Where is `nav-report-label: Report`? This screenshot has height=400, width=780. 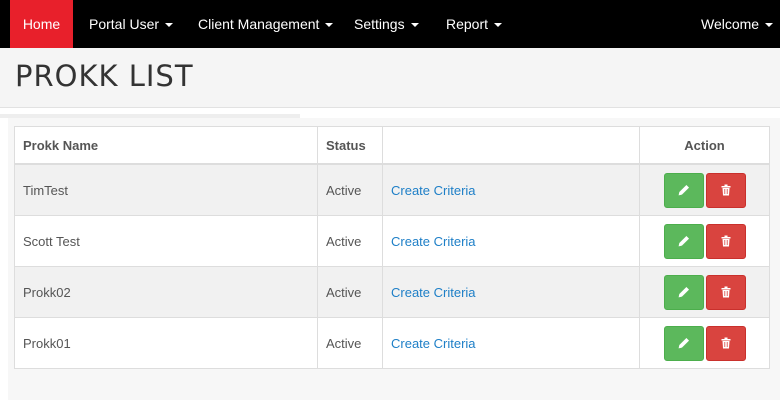 nav-report-label: Report is located at coordinates (467, 24).